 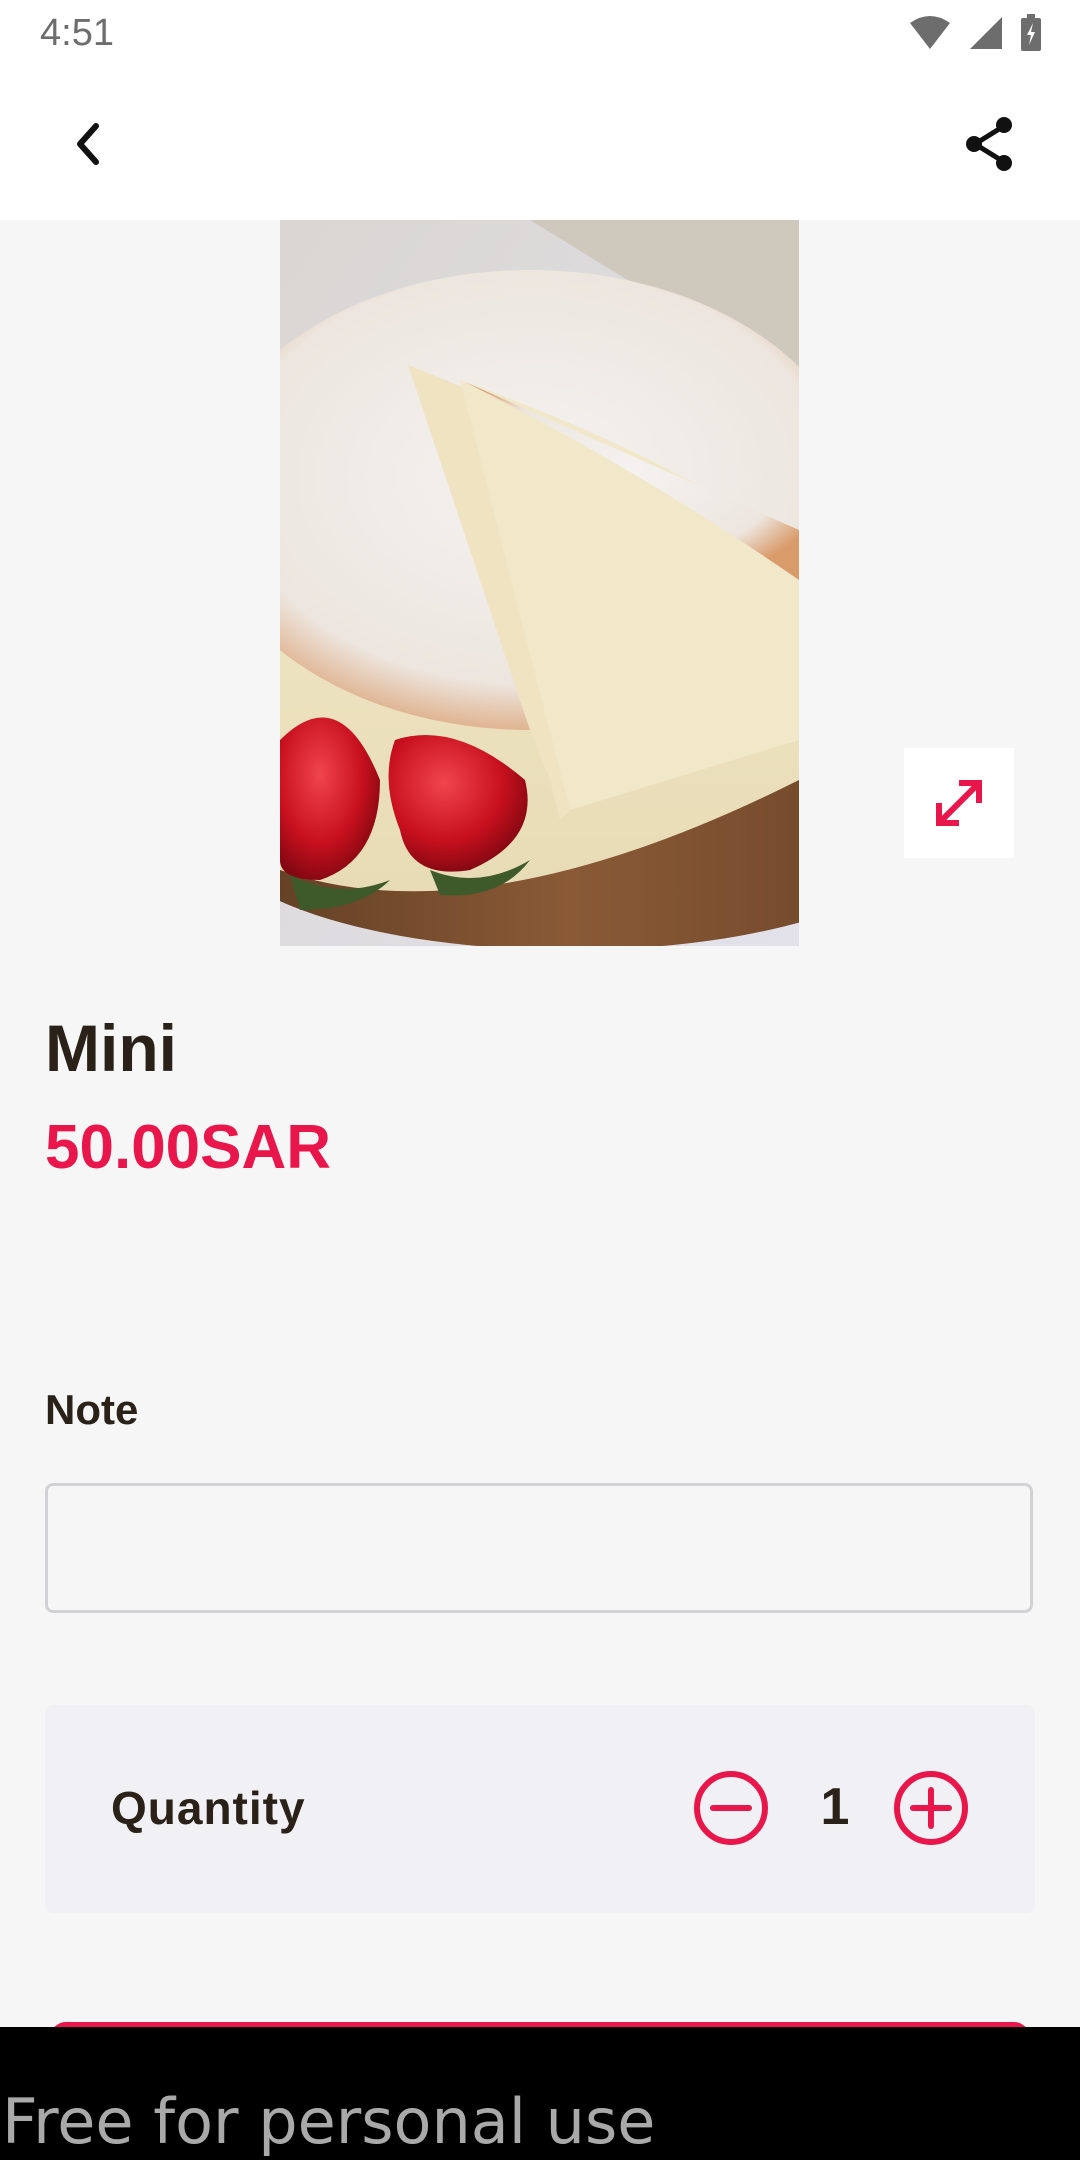 I want to click on product-name: Mini, so click(x=111, y=1048).